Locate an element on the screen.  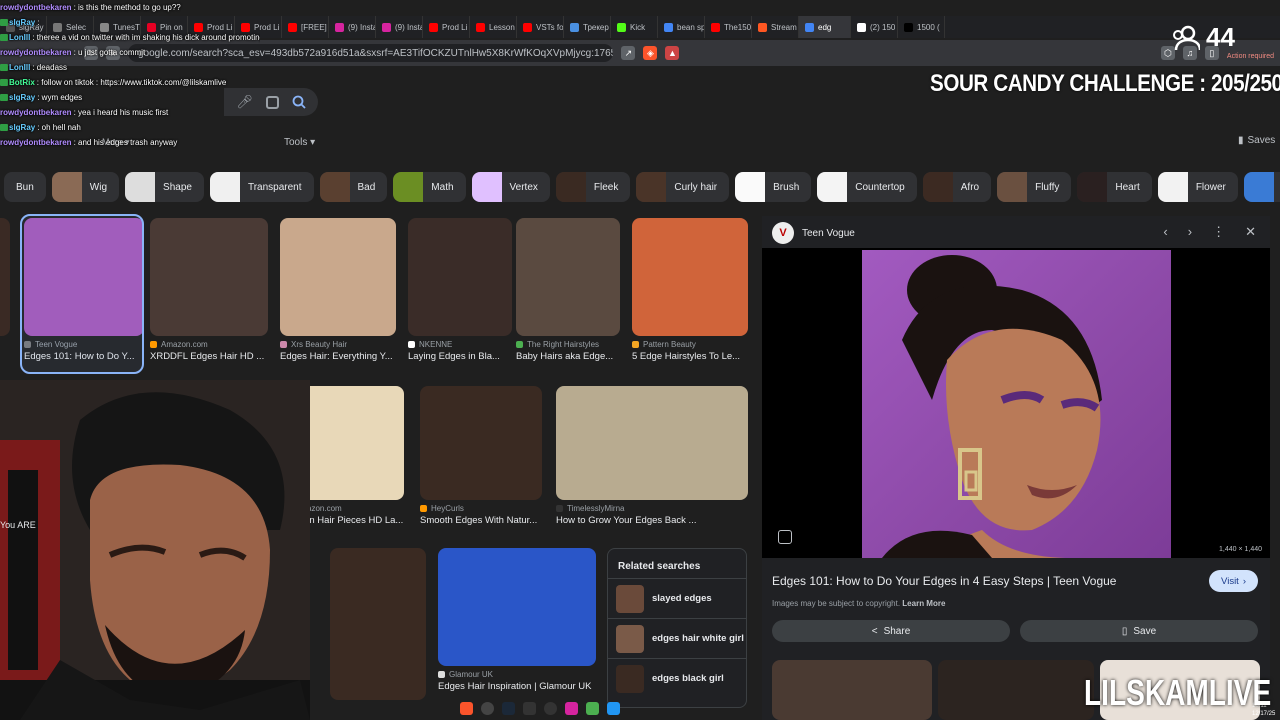
share-icon: ↗ is located at coordinates (628, 53).